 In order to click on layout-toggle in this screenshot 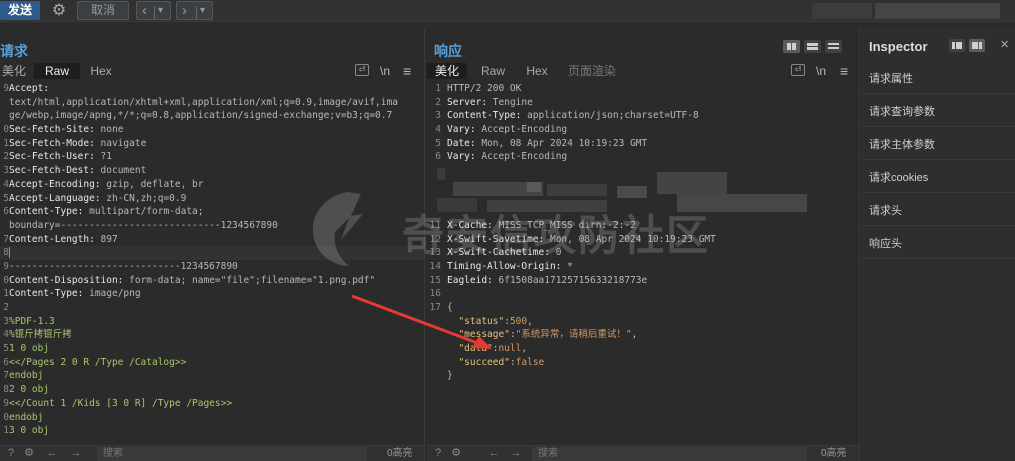, I will do `click(818, 43)`.